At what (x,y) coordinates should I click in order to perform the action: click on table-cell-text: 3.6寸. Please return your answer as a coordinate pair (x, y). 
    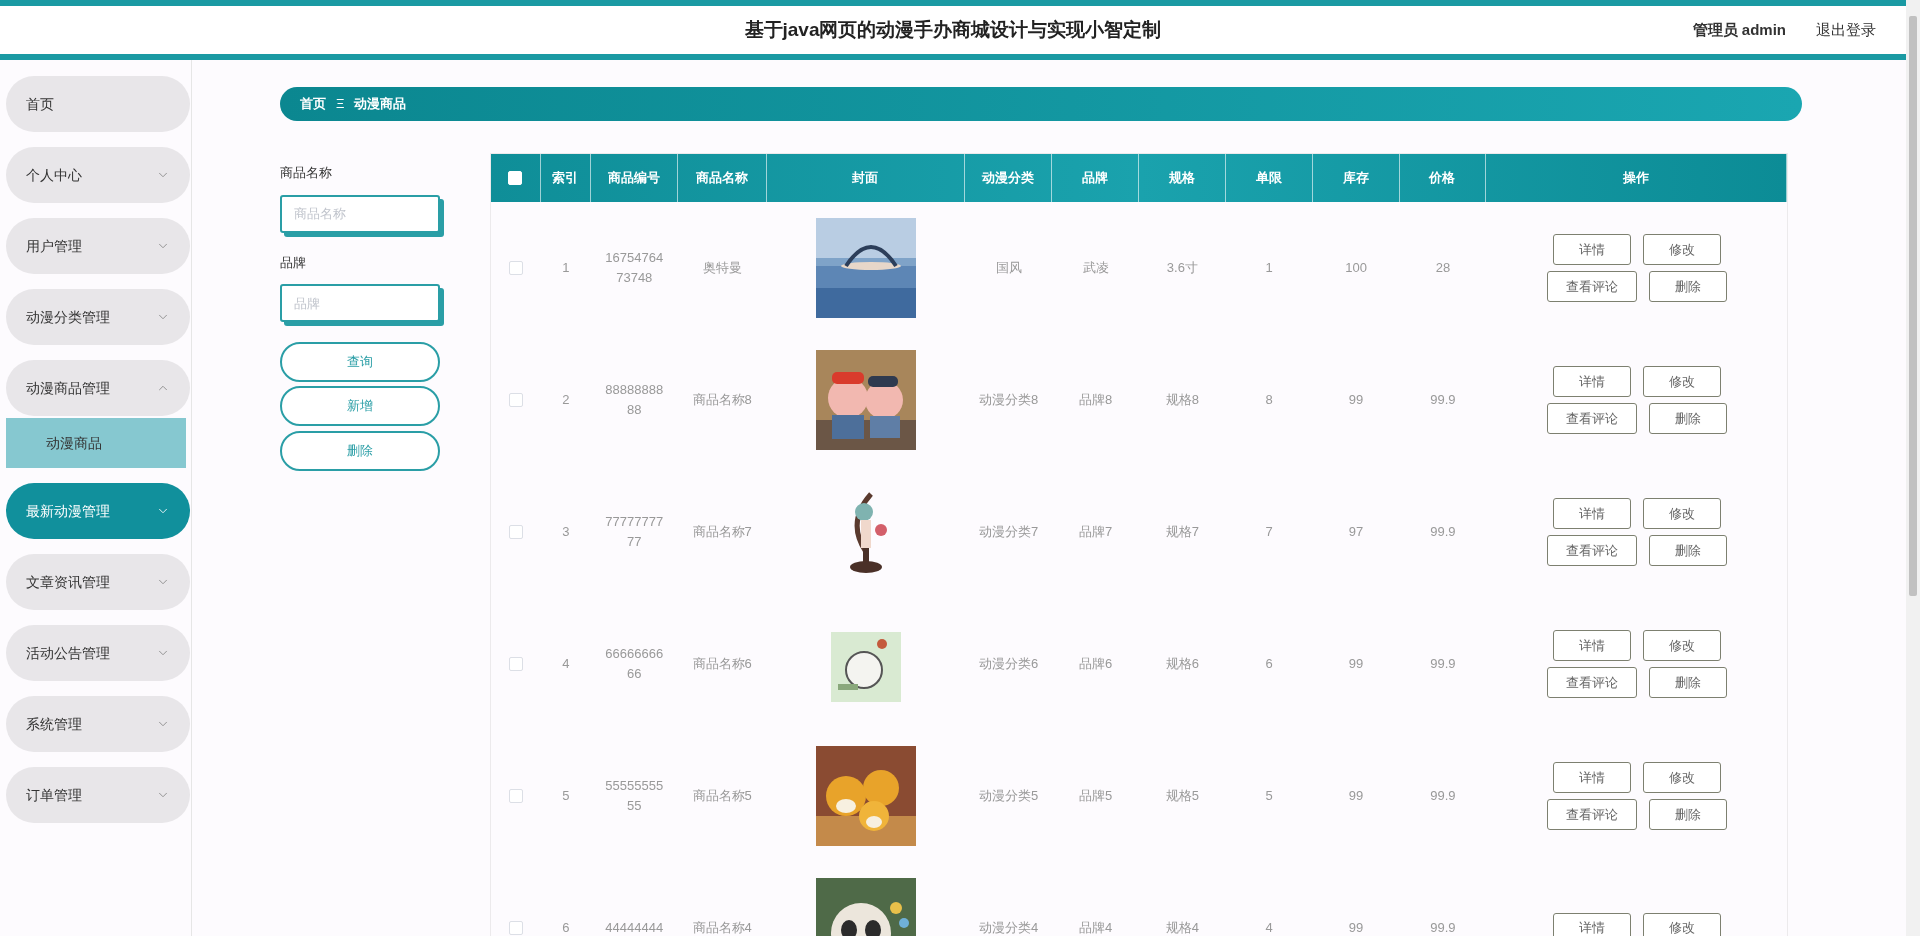
    Looking at the image, I should click on (1182, 268).